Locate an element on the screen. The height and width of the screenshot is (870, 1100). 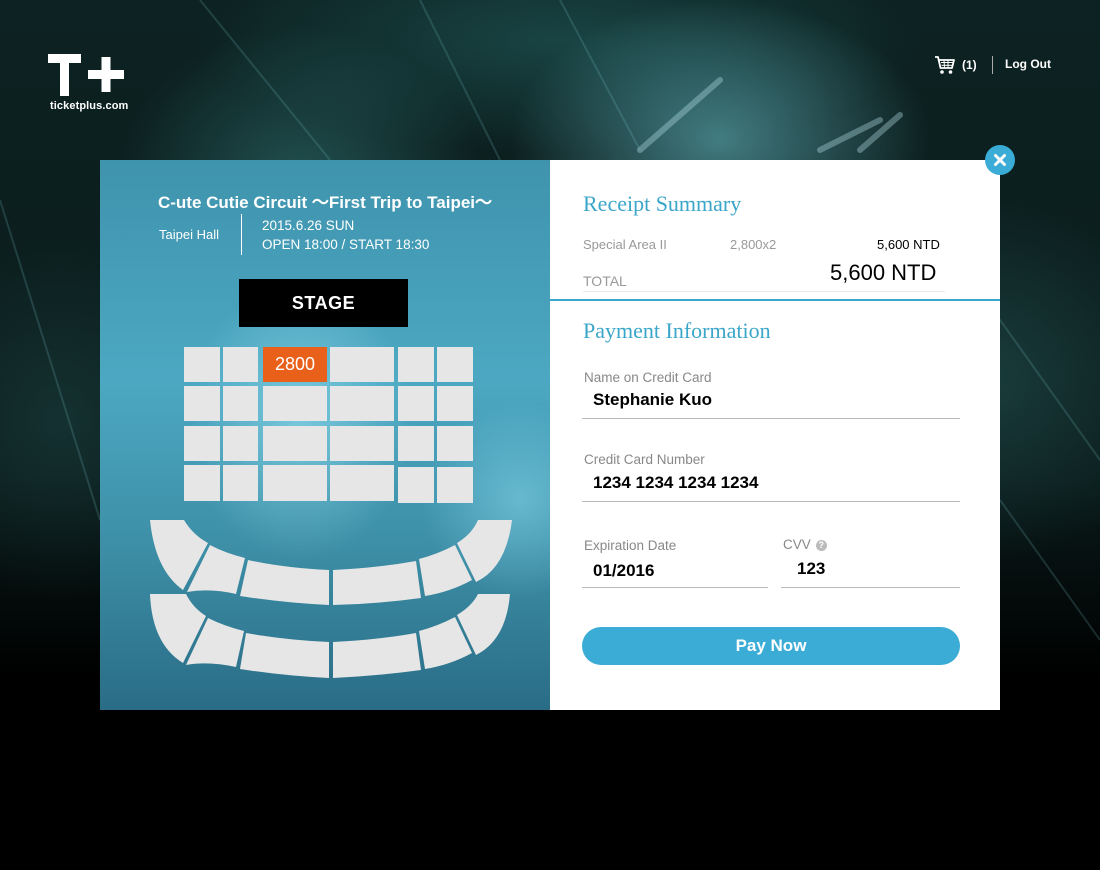
cvv-input is located at coordinates (870, 569).